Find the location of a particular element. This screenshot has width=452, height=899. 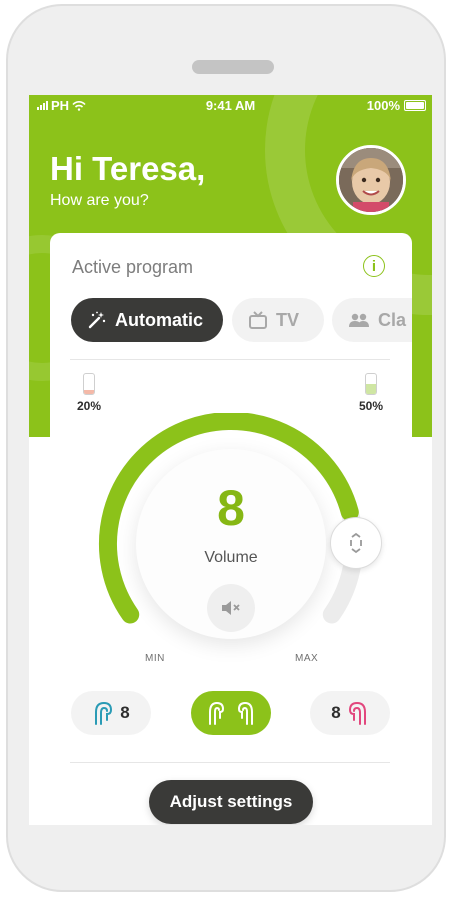

avatar is located at coordinates (371, 180).